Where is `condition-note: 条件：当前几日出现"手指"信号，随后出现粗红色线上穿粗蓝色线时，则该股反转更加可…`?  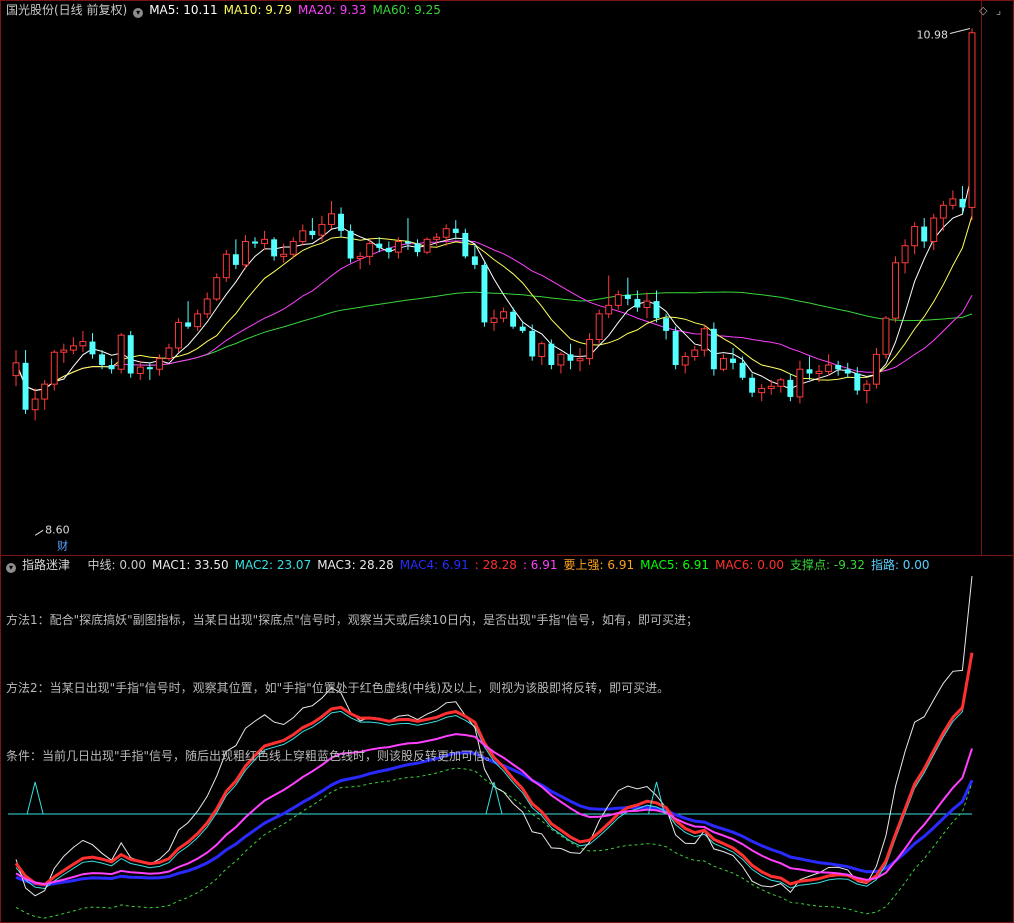
condition-note: 条件：当前几日出现"手指"信号，随后出现粗红色线上穿粗蓝色线时，则该股反转更加可… is located at coordinates (252, 756).